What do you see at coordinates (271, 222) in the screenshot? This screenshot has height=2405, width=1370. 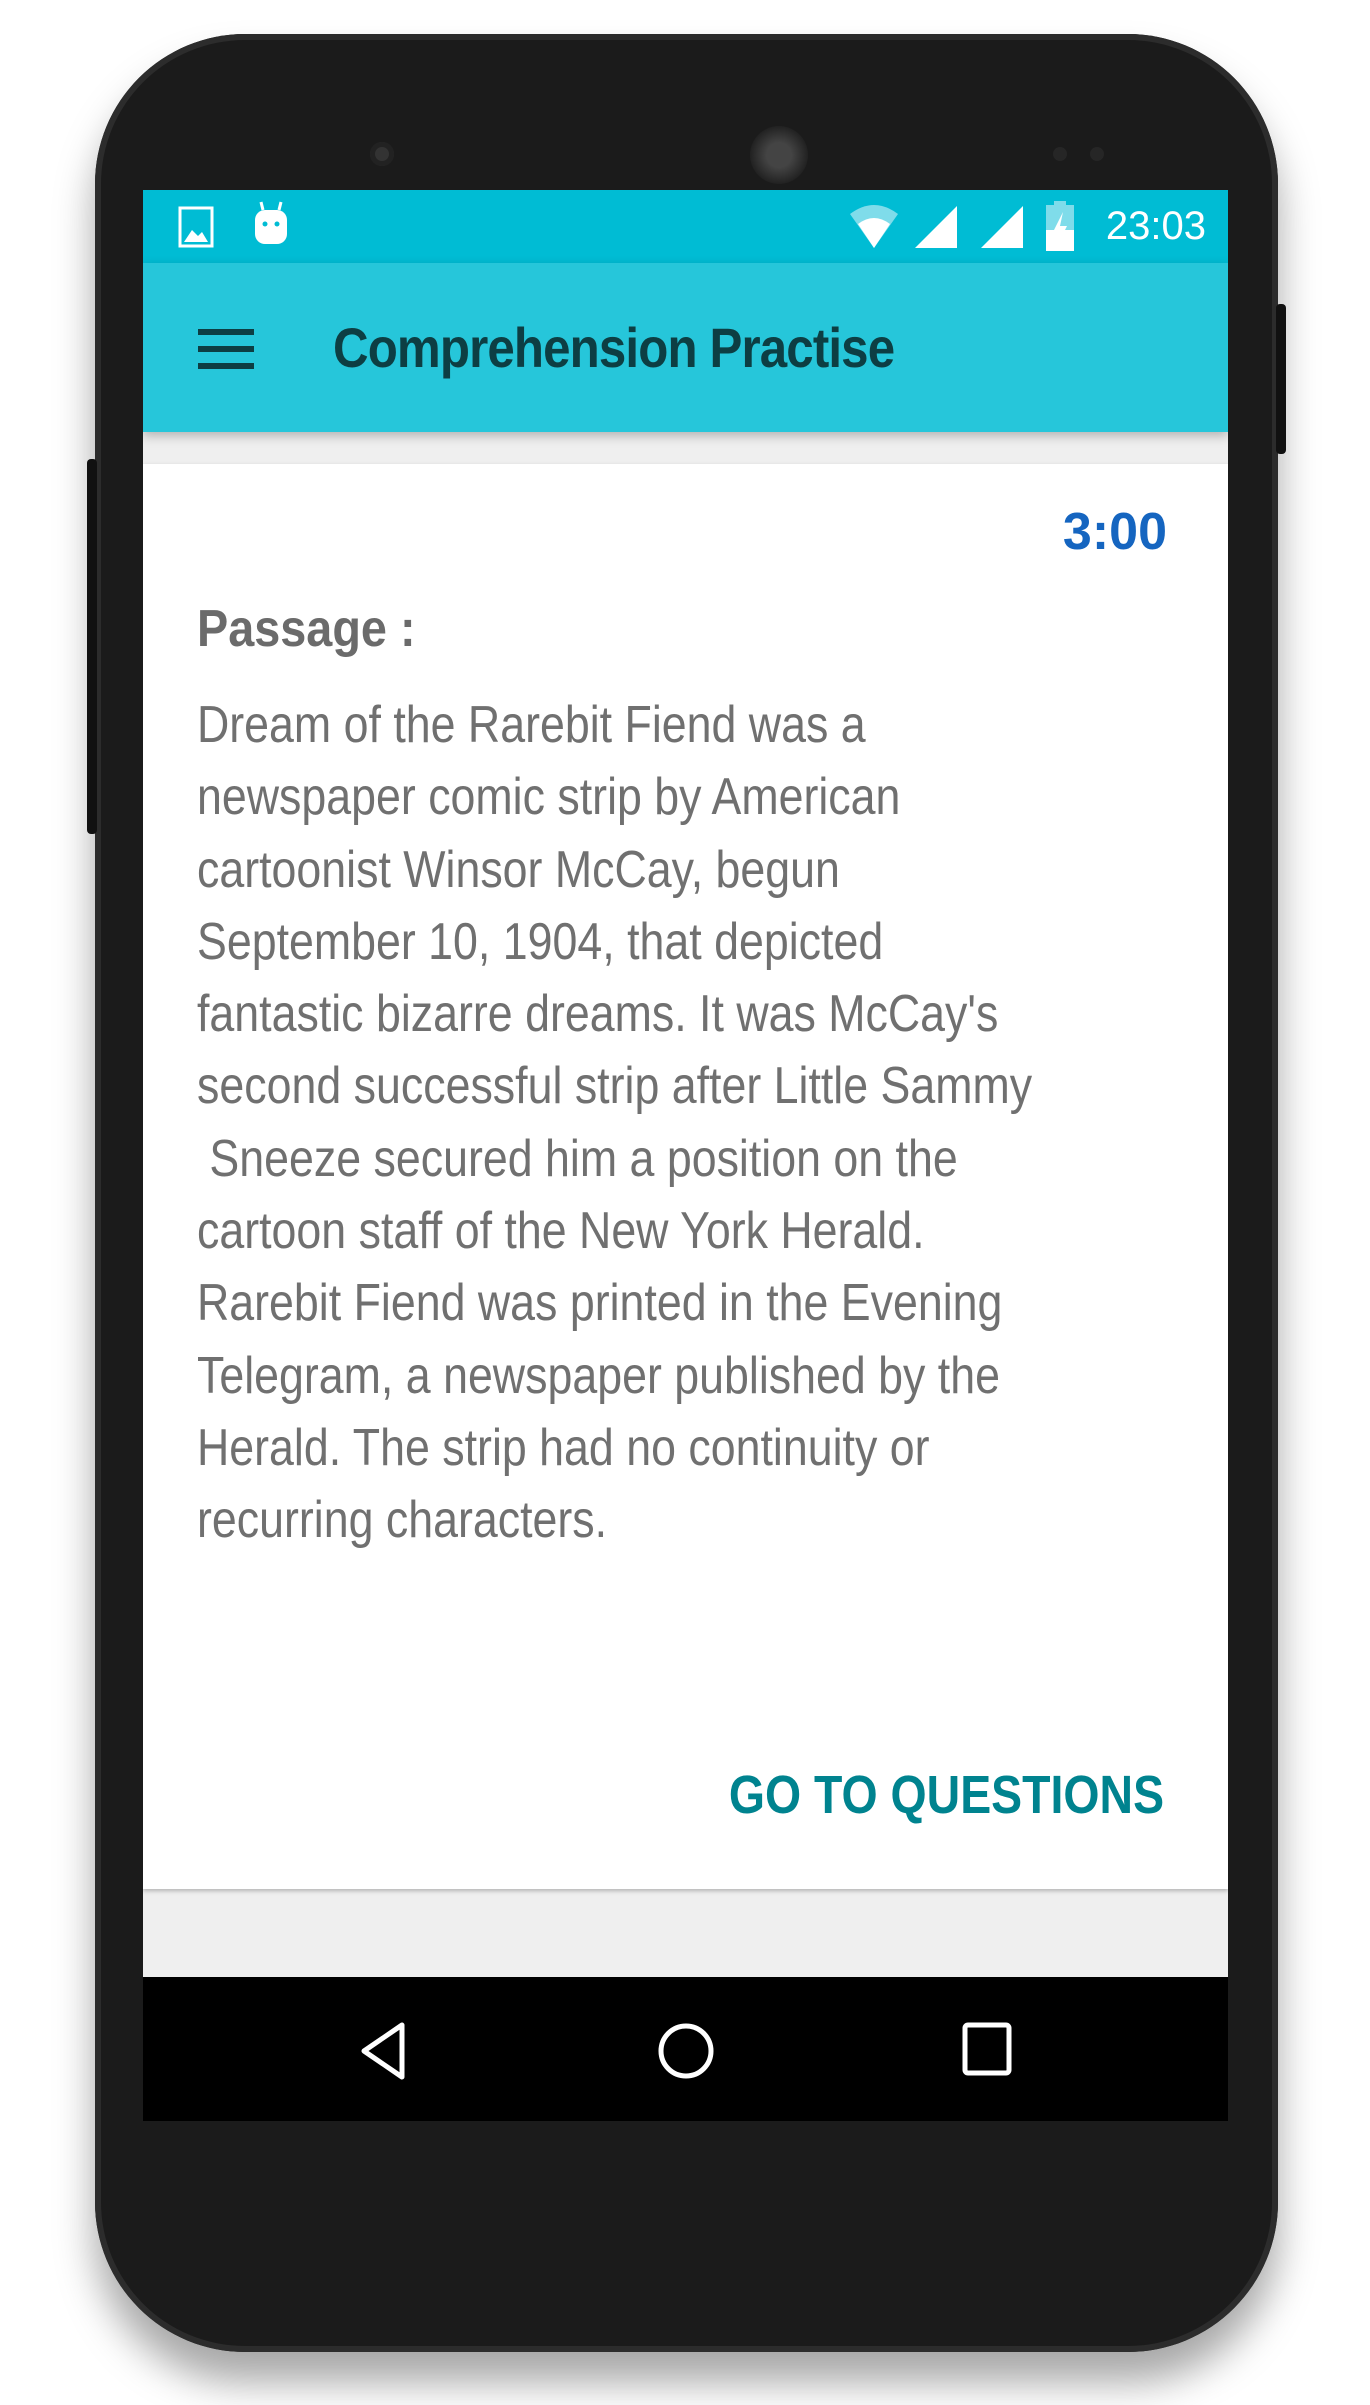 I see `android-icon` at bounding box center [271, 222].